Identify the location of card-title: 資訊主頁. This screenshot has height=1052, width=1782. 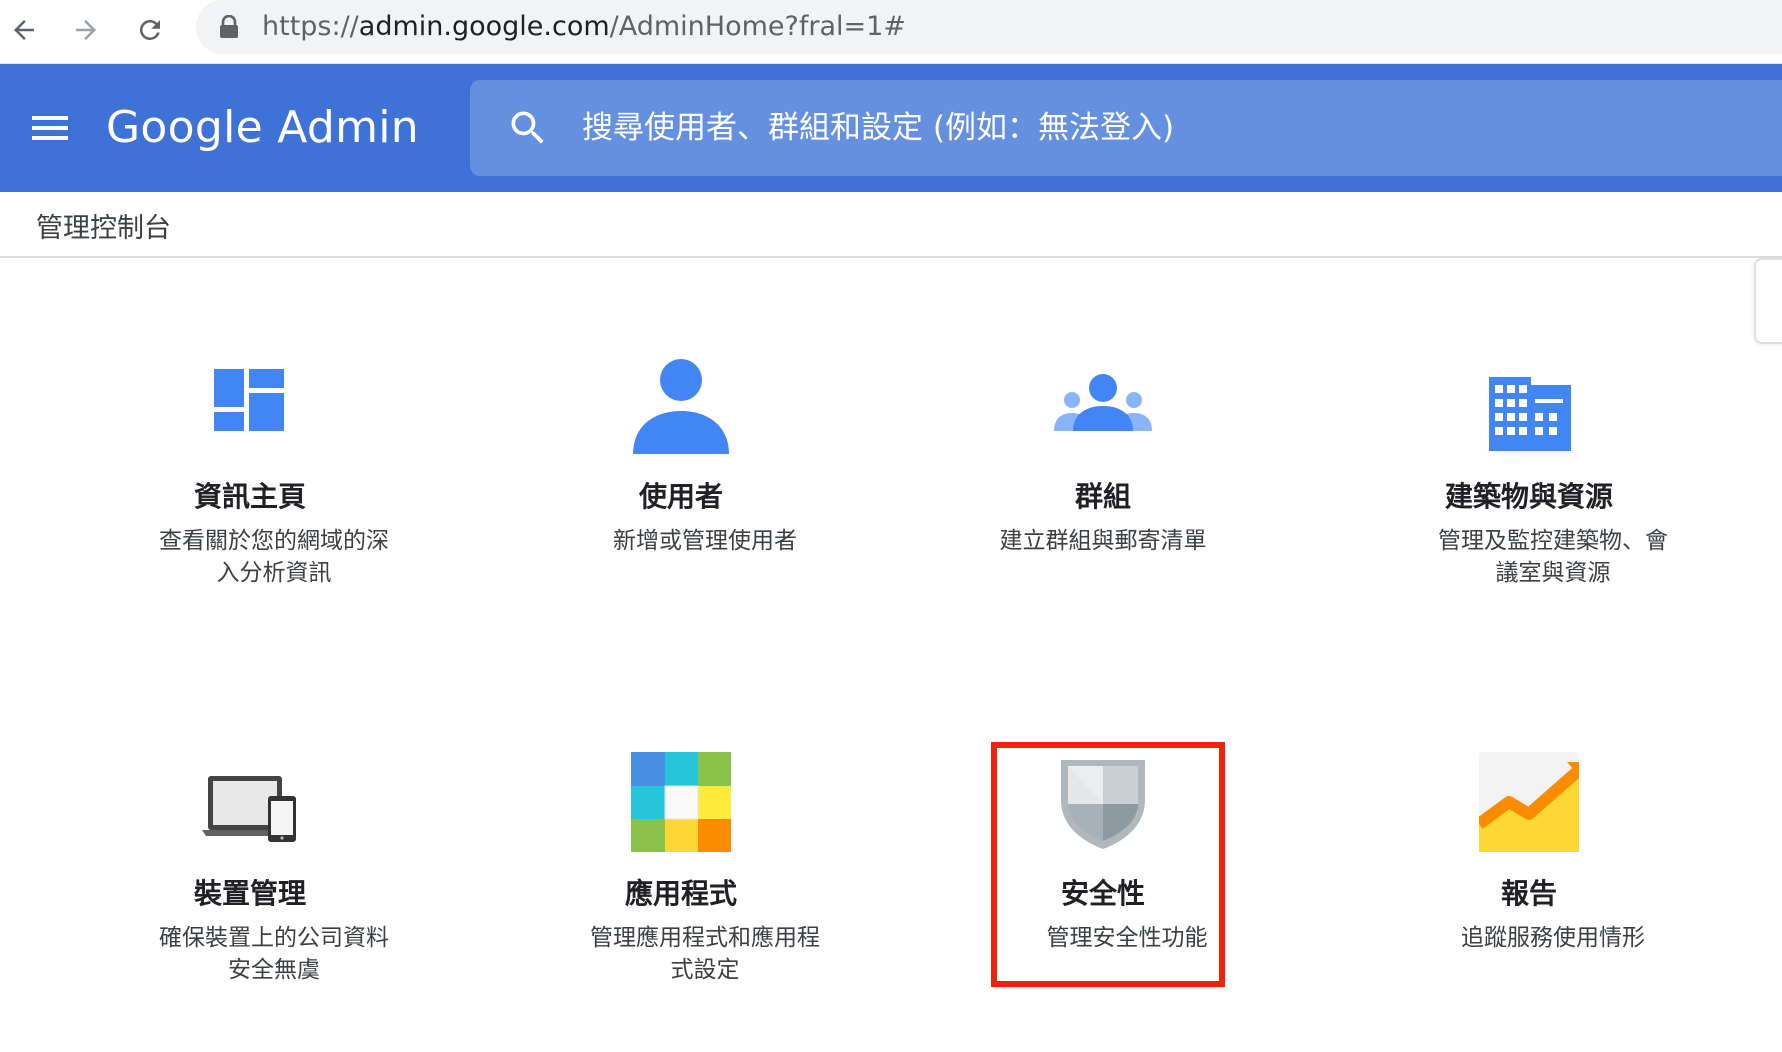
(249, 496).